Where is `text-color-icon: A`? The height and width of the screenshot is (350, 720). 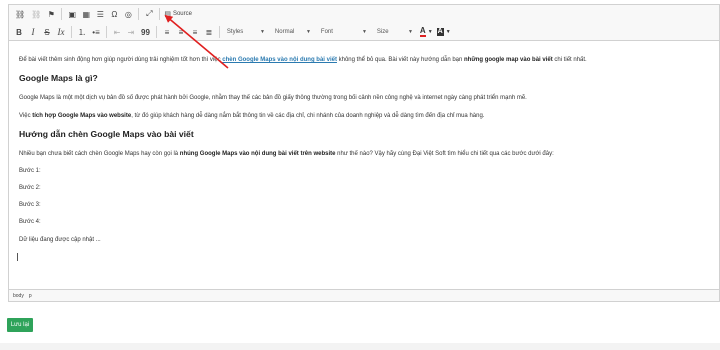 text-color-icon: A is located at coordinates (422, 31).